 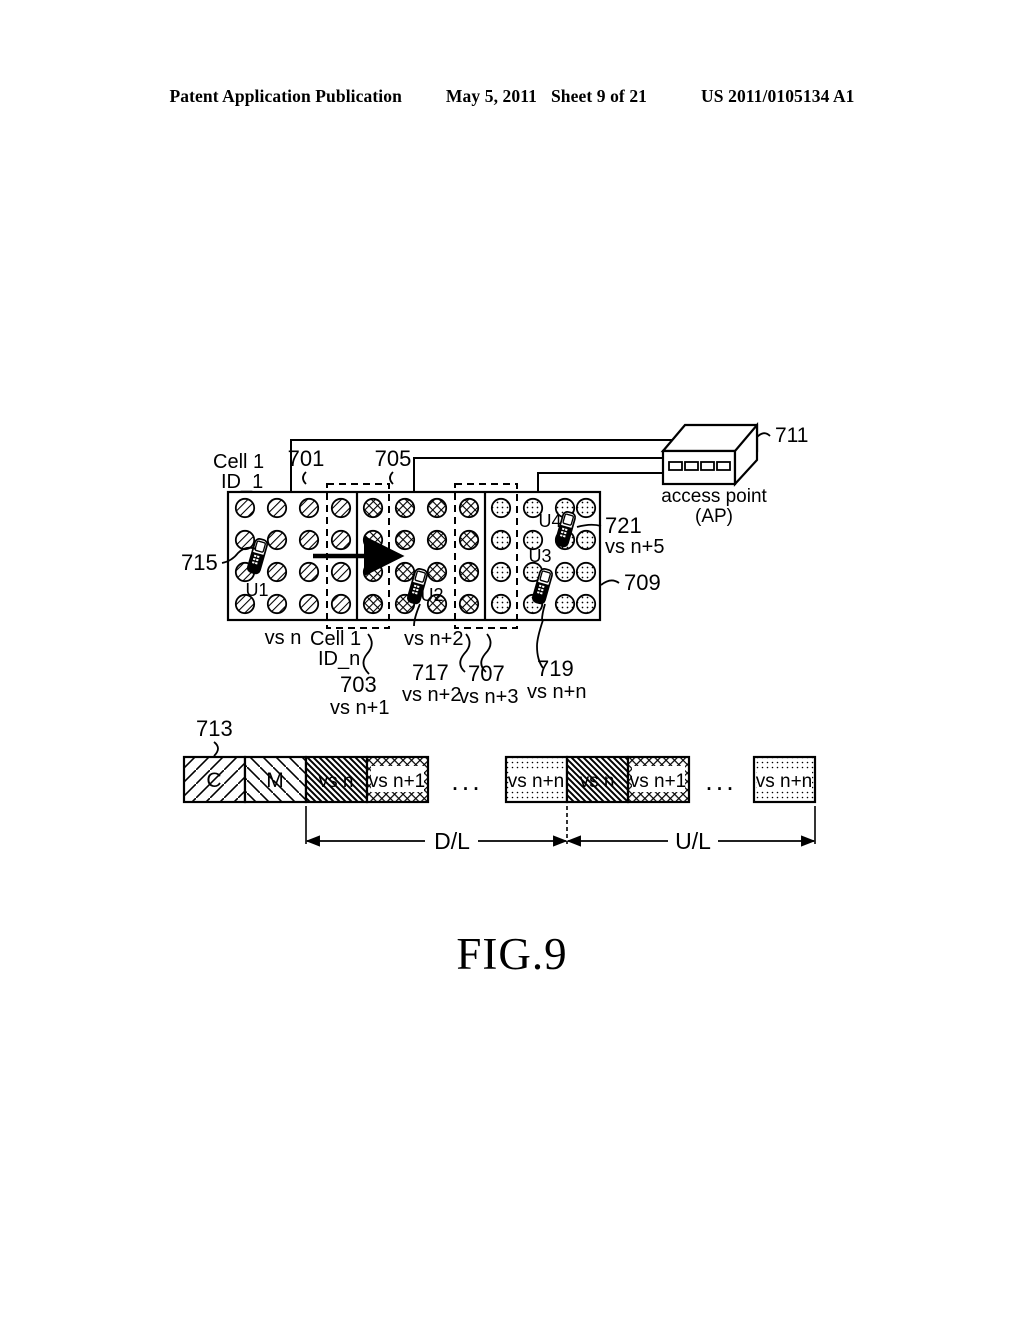 I want to click on terminal-u4-label: U4, so click(x=549, y=521).